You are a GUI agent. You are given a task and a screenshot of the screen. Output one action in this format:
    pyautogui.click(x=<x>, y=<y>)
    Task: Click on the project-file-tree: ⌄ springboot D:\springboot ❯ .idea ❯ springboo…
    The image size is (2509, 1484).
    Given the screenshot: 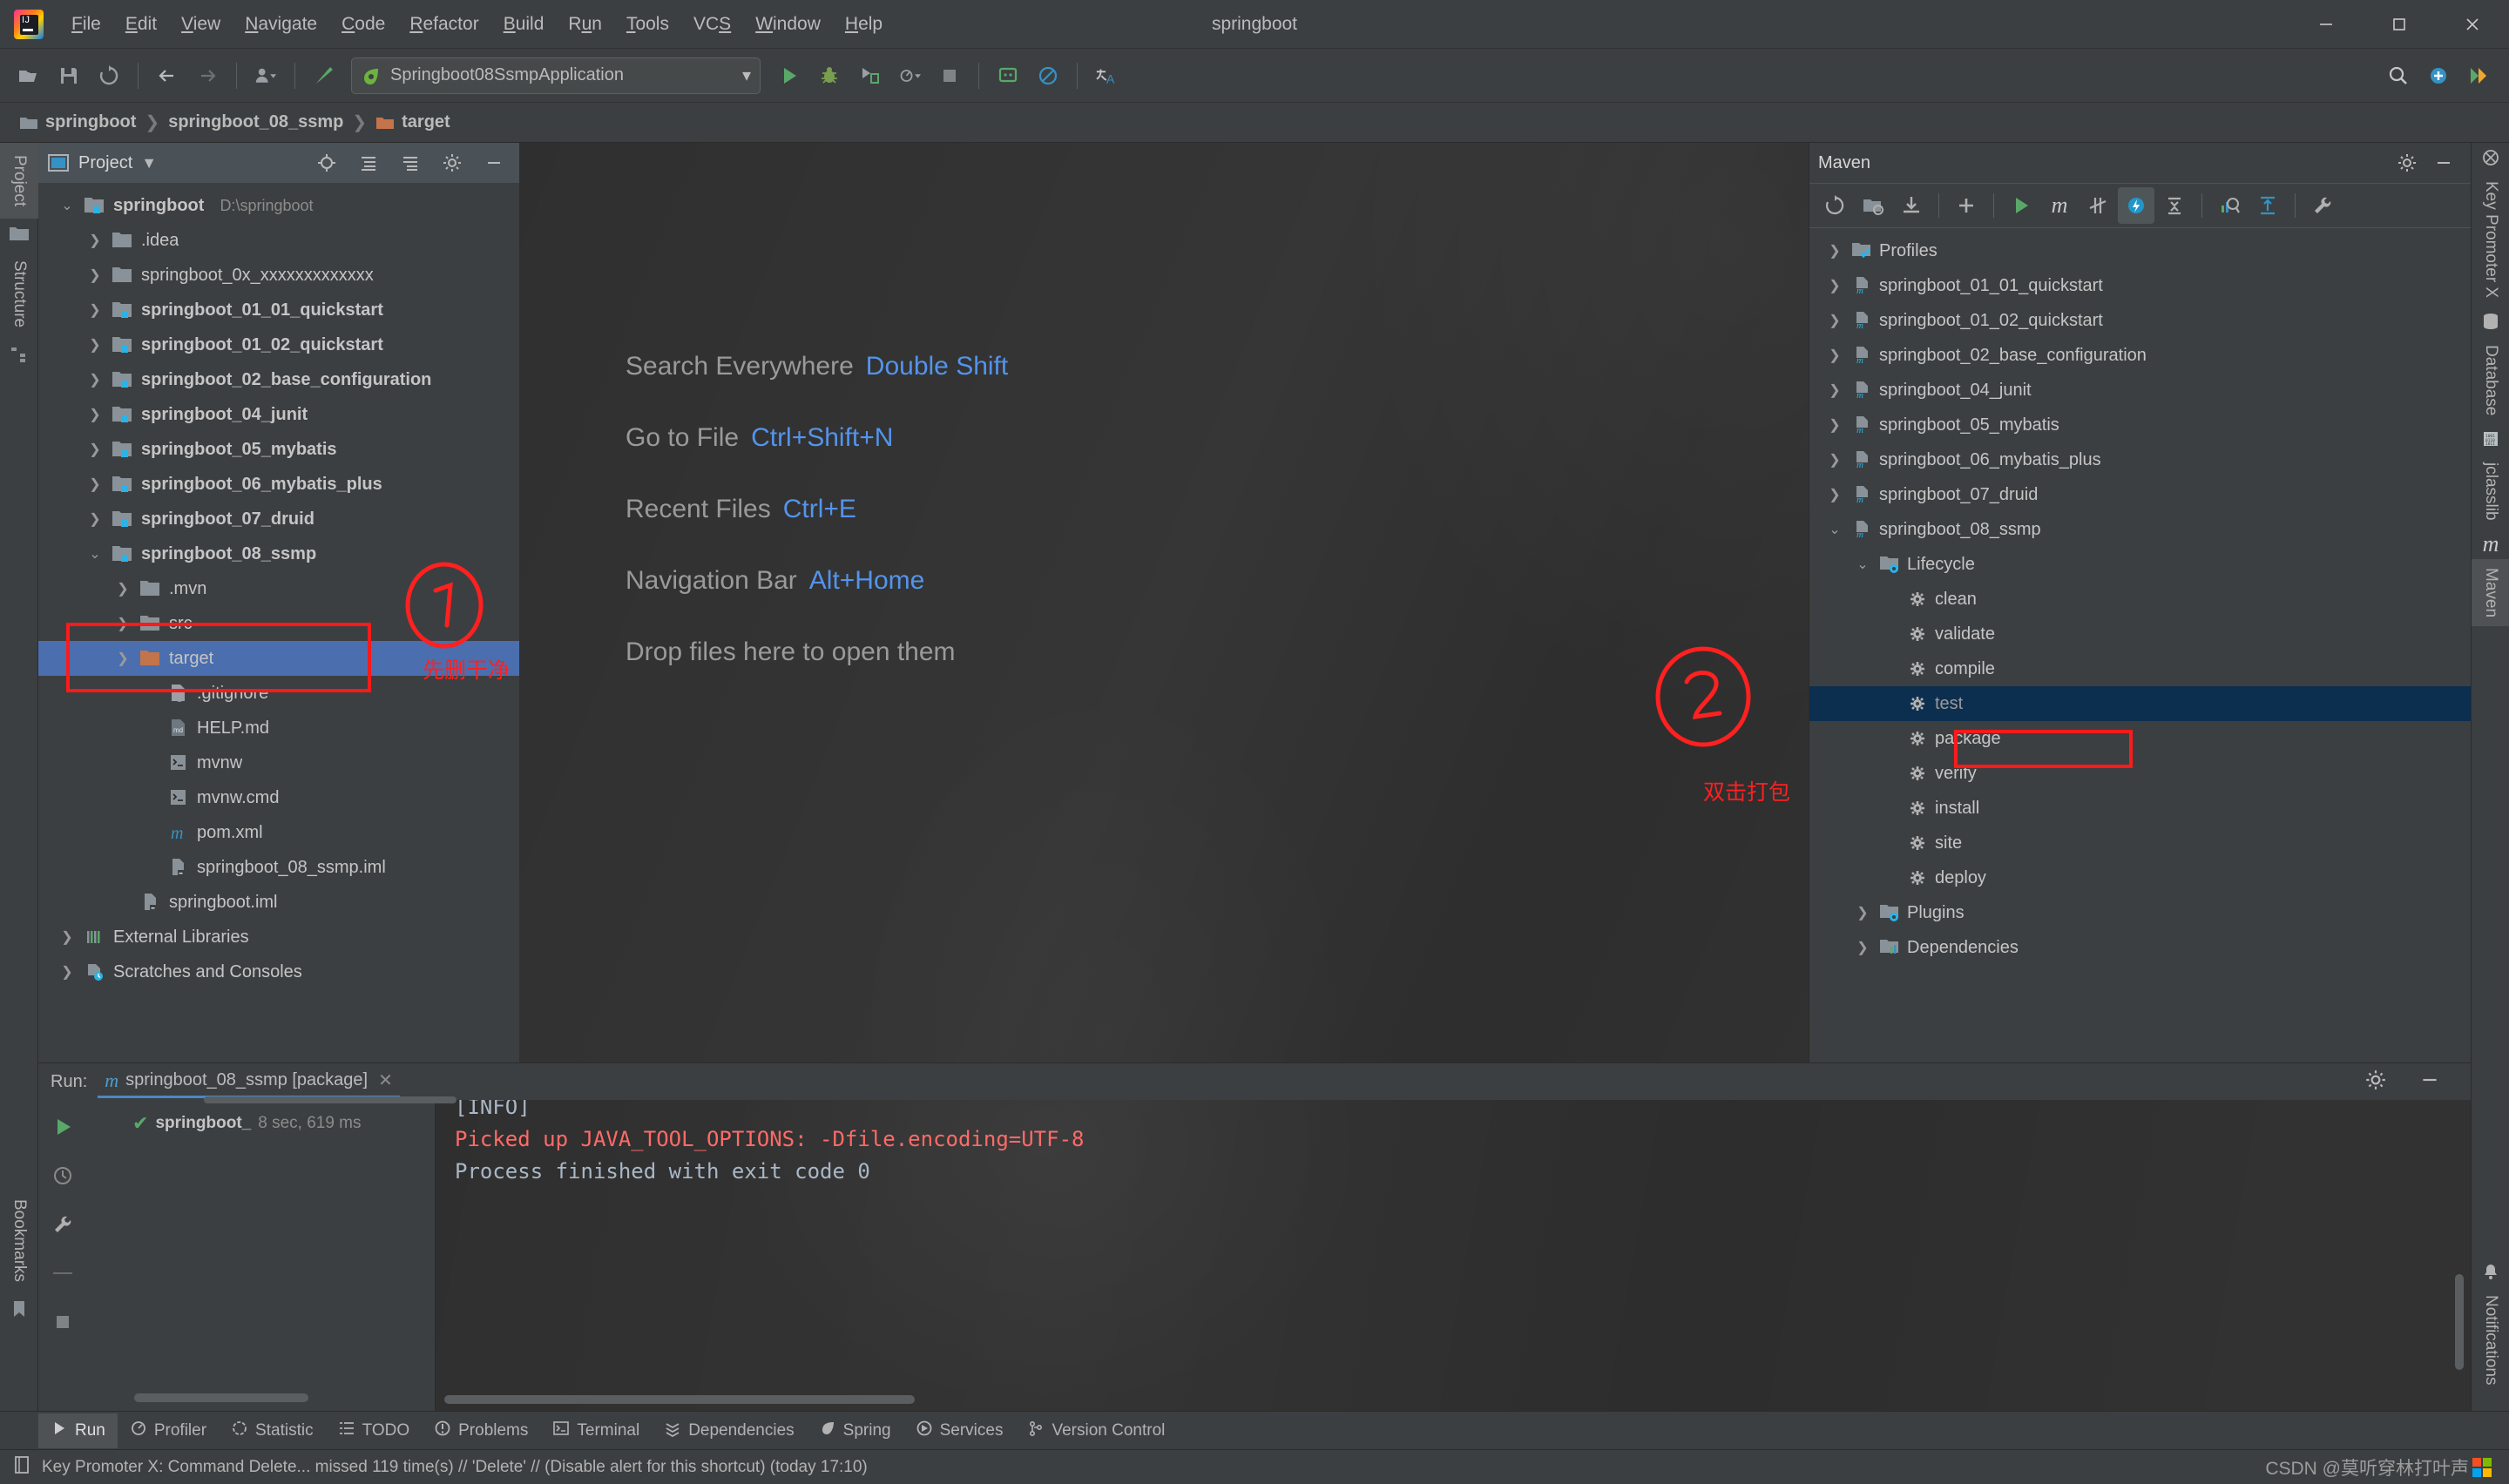 What is the action you would take?
    pyautogui.click(x=278, y=659)
    